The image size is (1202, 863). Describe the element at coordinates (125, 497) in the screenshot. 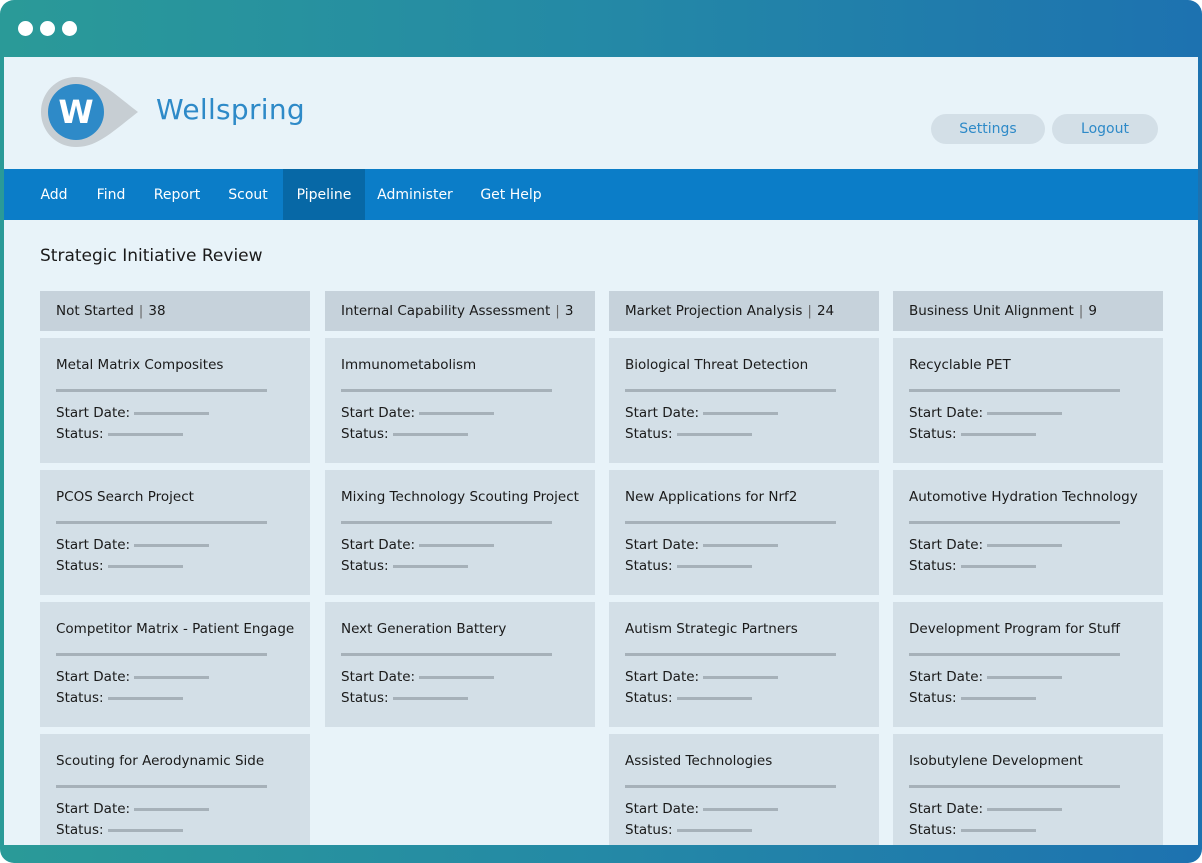

I see `card-title: PCOS Search Project` at that location.